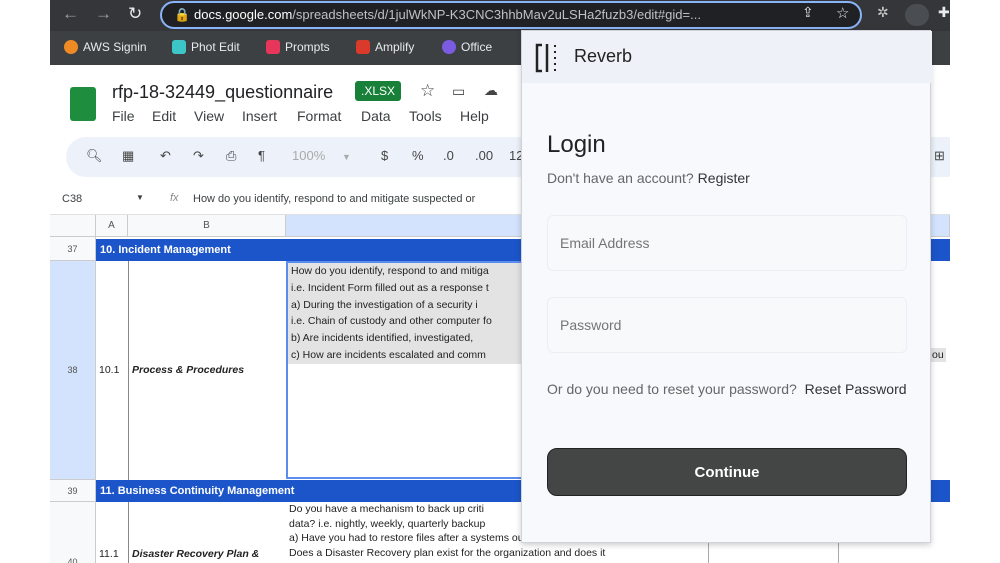 This screenshot has width=1000, height=563. I want to click on document-title: rfp-18-32449_questionnaire, so click(222, 92).